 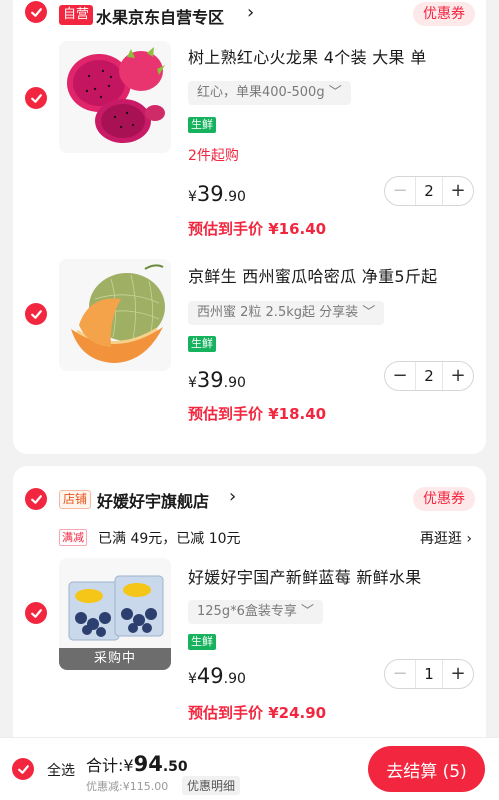 I want to click on min-purchase-label: 2件起购, so click(x=213, y=156).